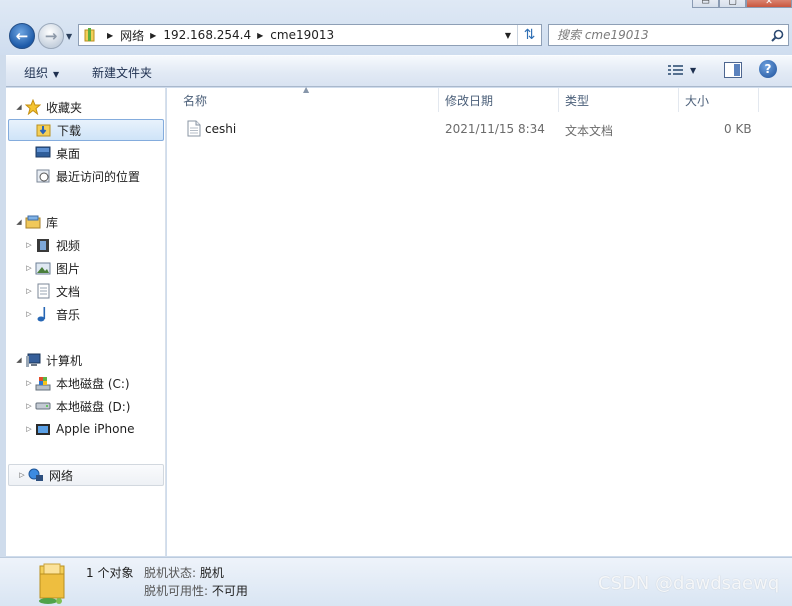 The height and width of the screenshot is (606, 792). I want to click on network-icon, so click(36, 475).